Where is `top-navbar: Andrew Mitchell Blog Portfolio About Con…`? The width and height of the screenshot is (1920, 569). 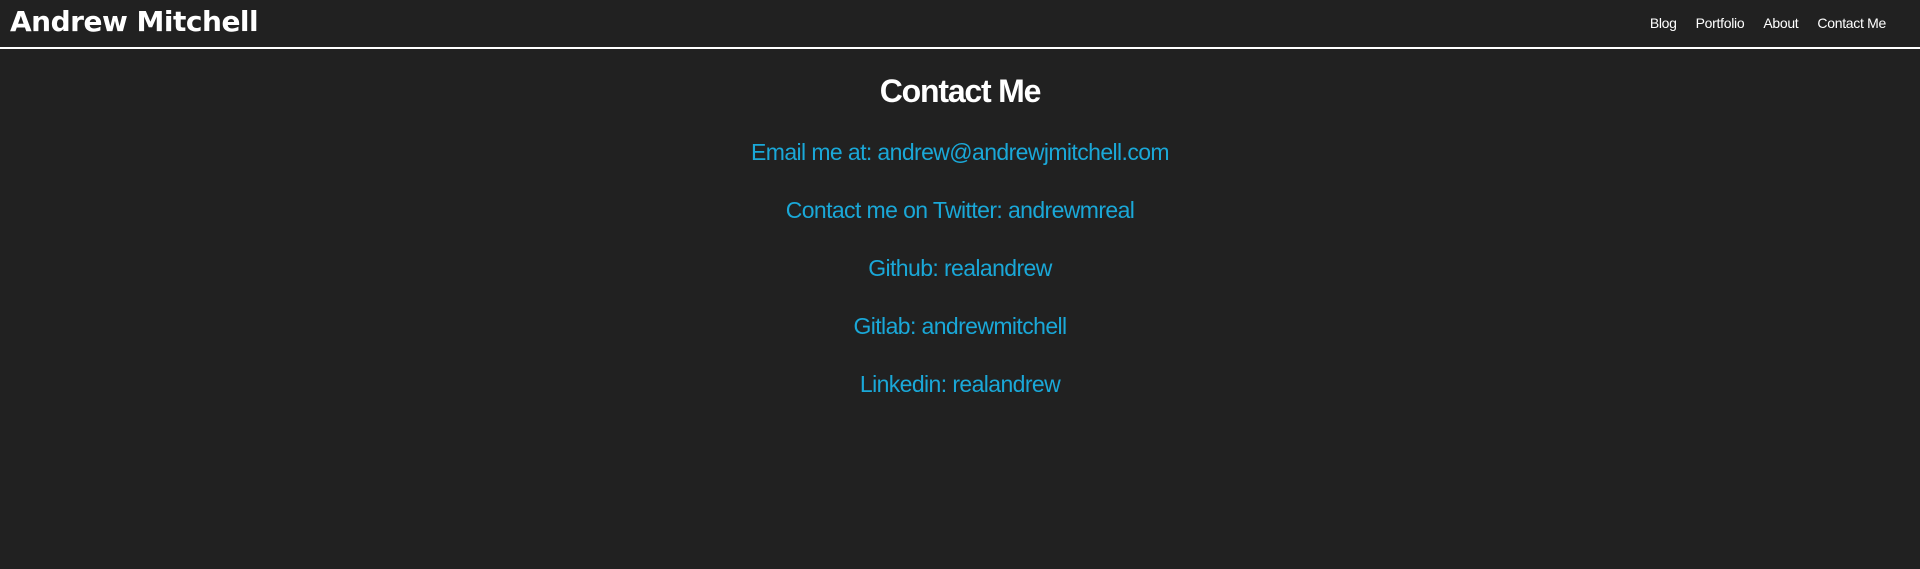
top-navbar: Andrew Mitchell Blog Portfolio About Con… is located at coordinates (960, 24).